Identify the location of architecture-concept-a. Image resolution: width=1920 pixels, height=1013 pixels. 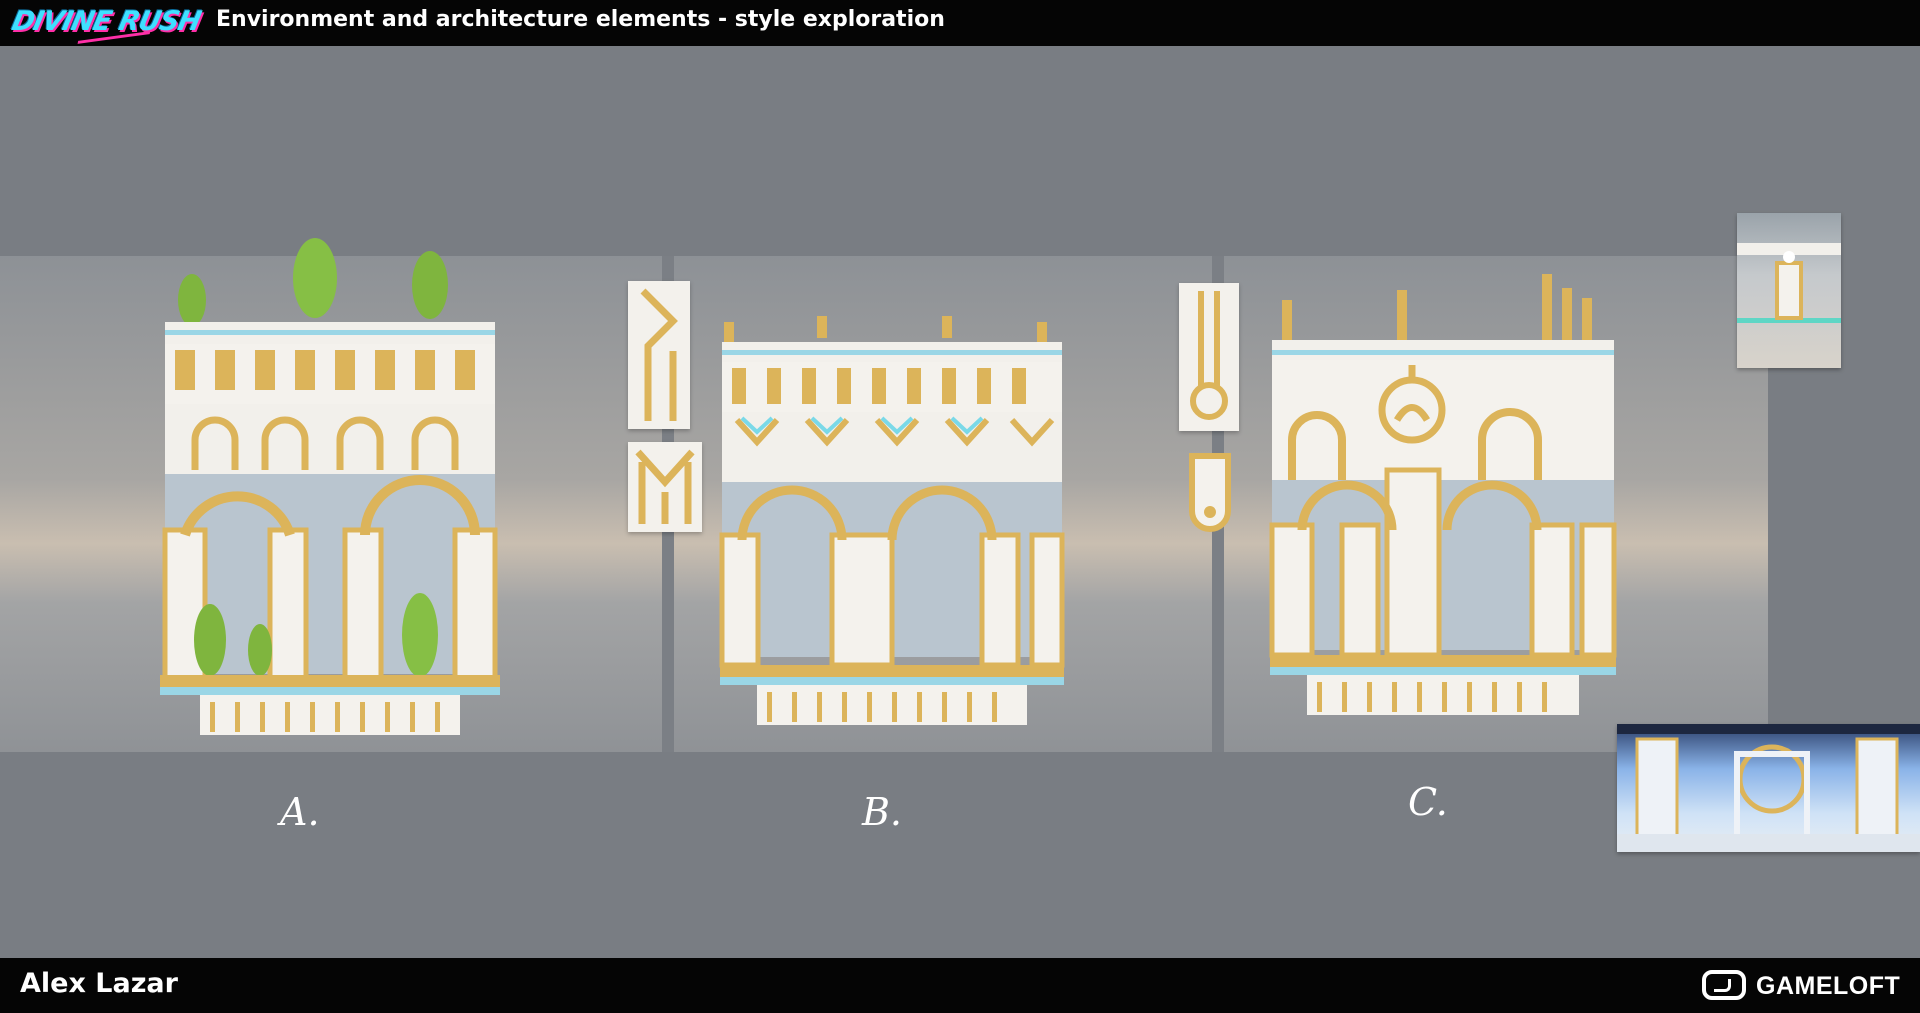
(330, 486).